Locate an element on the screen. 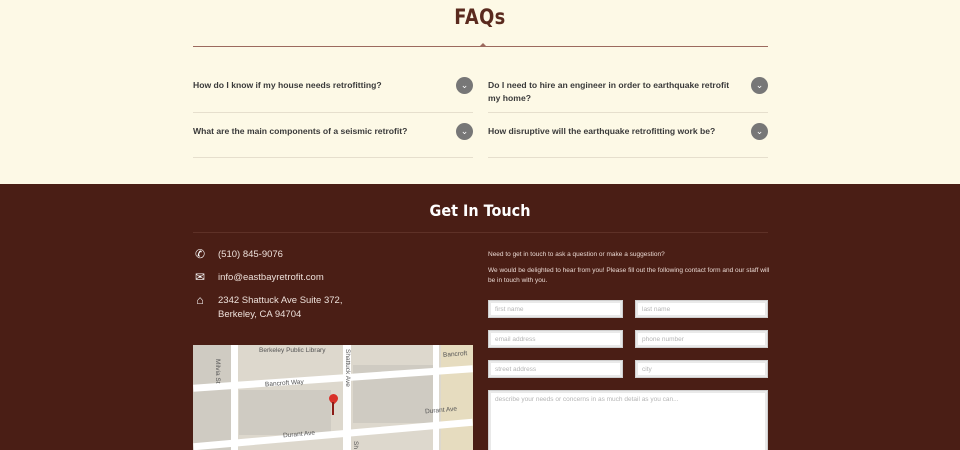 Image resolution: width=960 pixels, height=450 pixels. map-label: Shattuck Ave is located at coordinates (347, 368).